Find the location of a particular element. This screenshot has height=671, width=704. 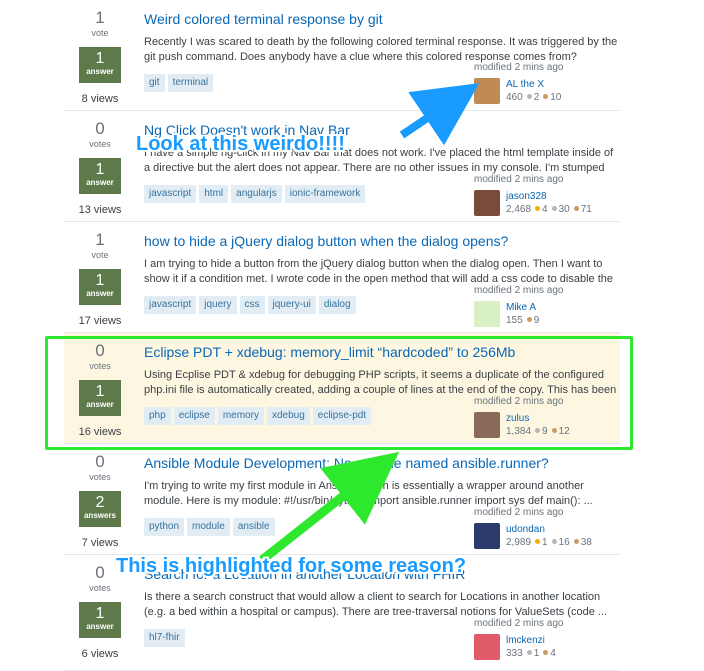

weirdo-annotation-text: Look at this weirdo!!!! is located at coordinates (240, 144).